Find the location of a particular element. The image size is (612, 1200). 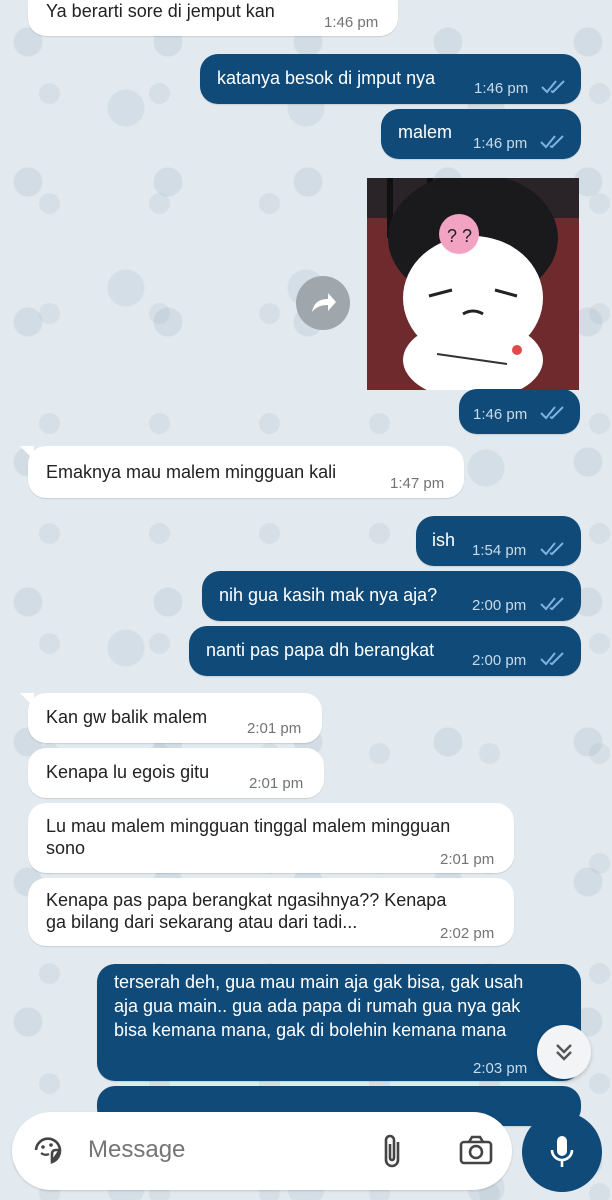

message-time: 2:02 pm is located at coordinates (467, 933).